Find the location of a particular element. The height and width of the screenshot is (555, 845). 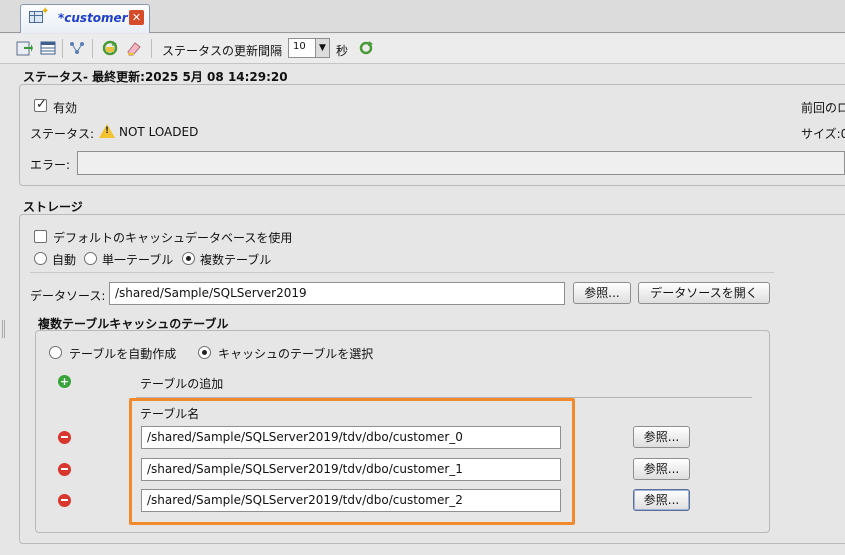

modified-spark-icon: ✦ is located at coordinates (45, 11).